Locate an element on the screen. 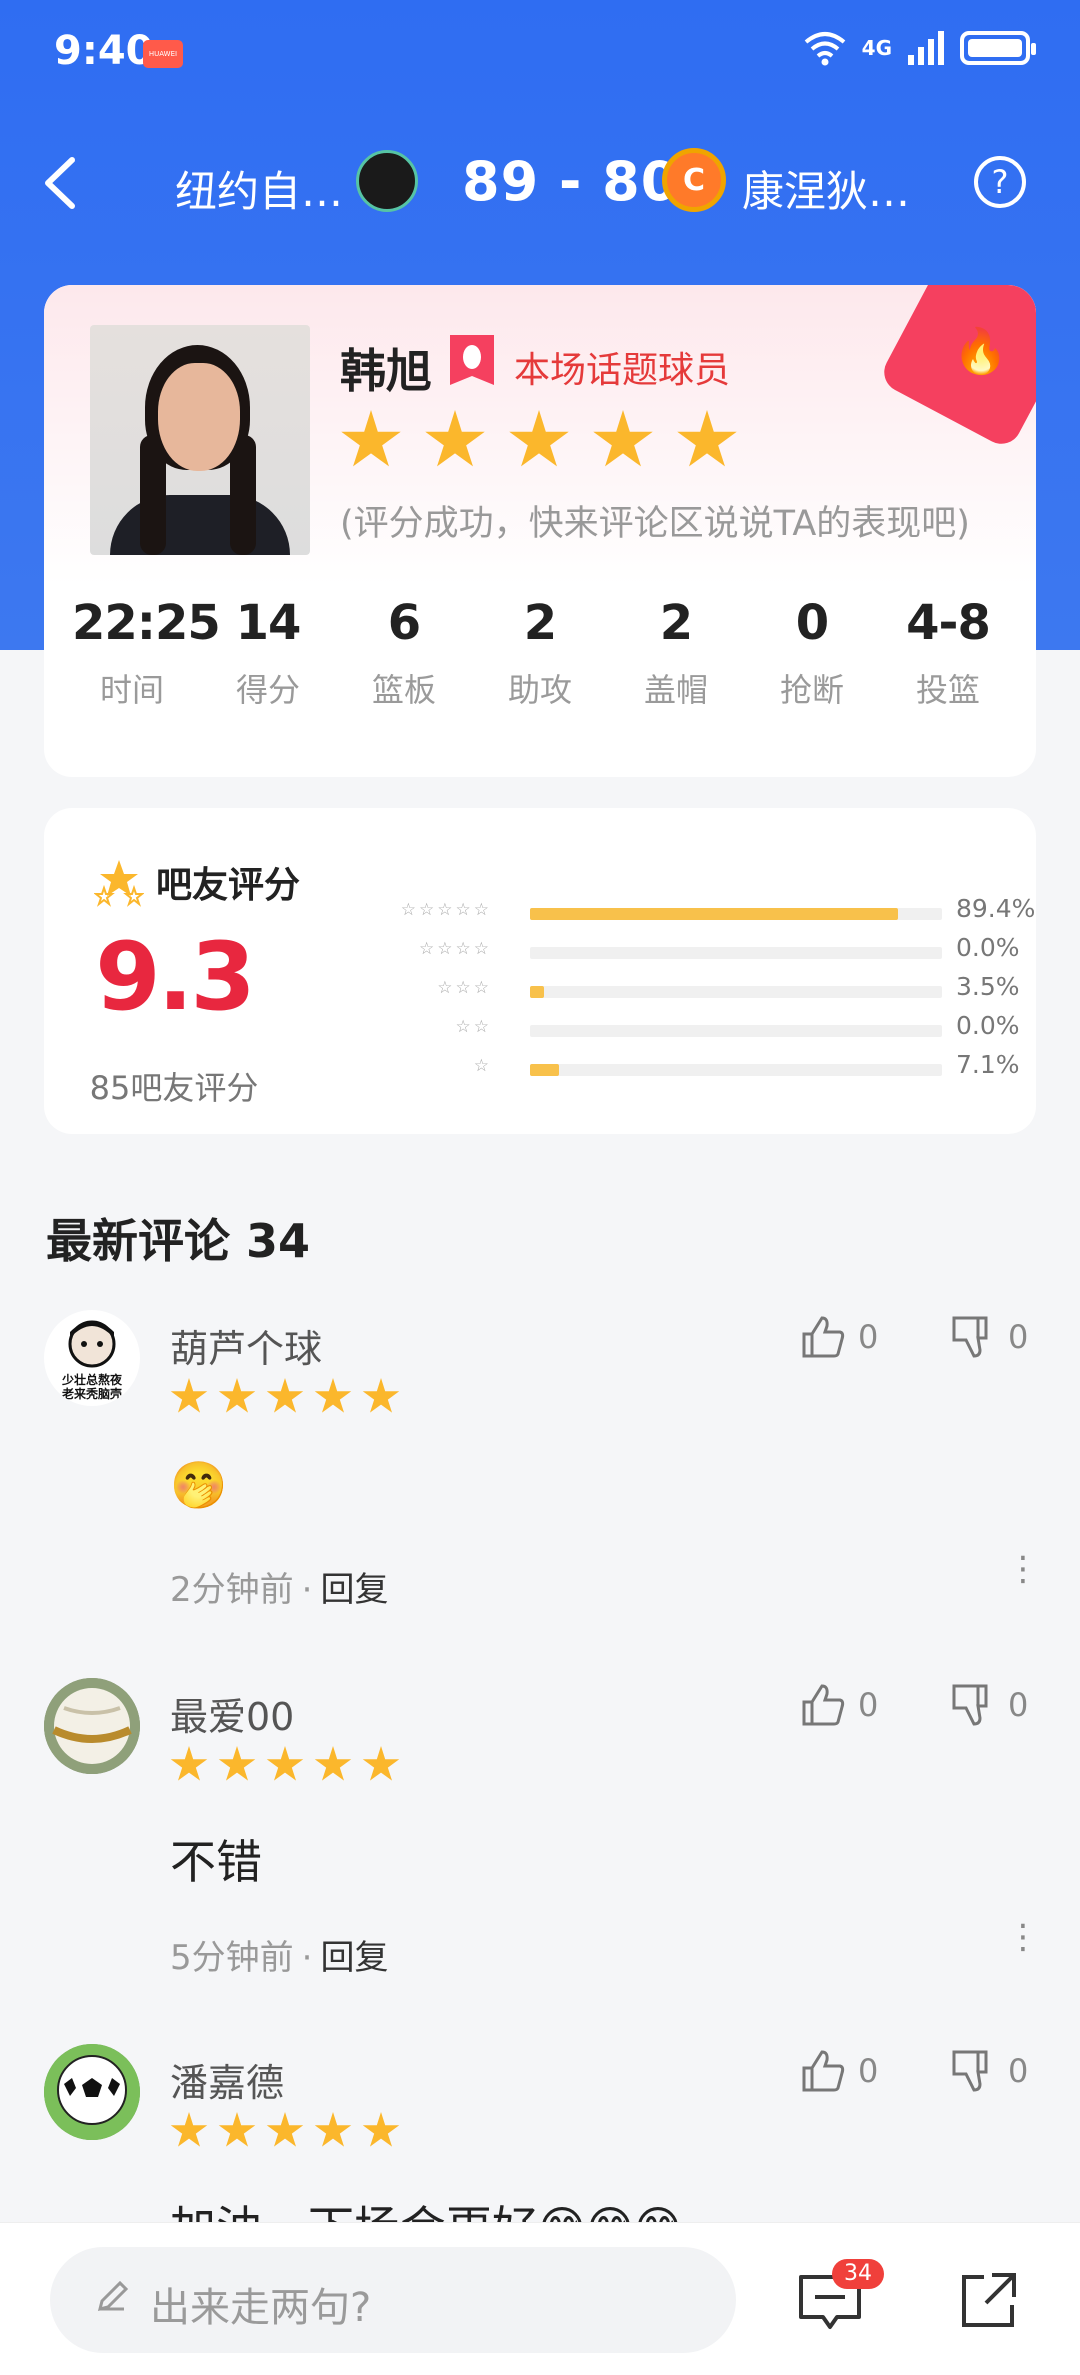  comment-text: 不错 is located at coordinates (216, 1862).